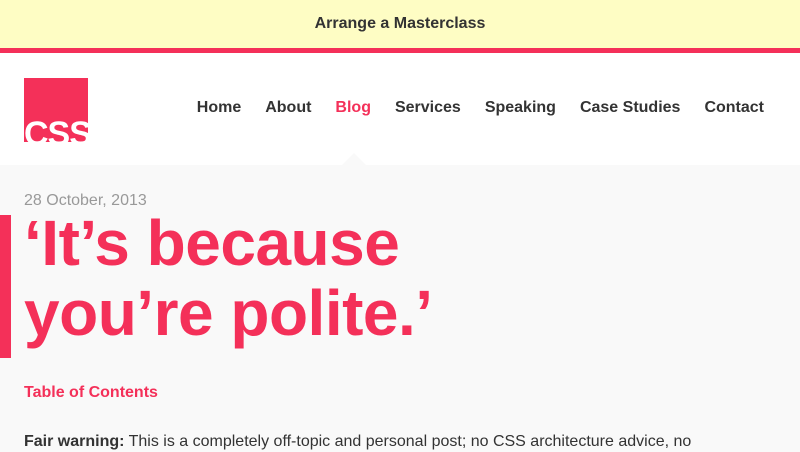 The width and height of the screenshot is (800, 452). What do you see at coordinates (56, 128) in the screenshot?
I see `logo-text: CSS` at bounding box center [56, 128].